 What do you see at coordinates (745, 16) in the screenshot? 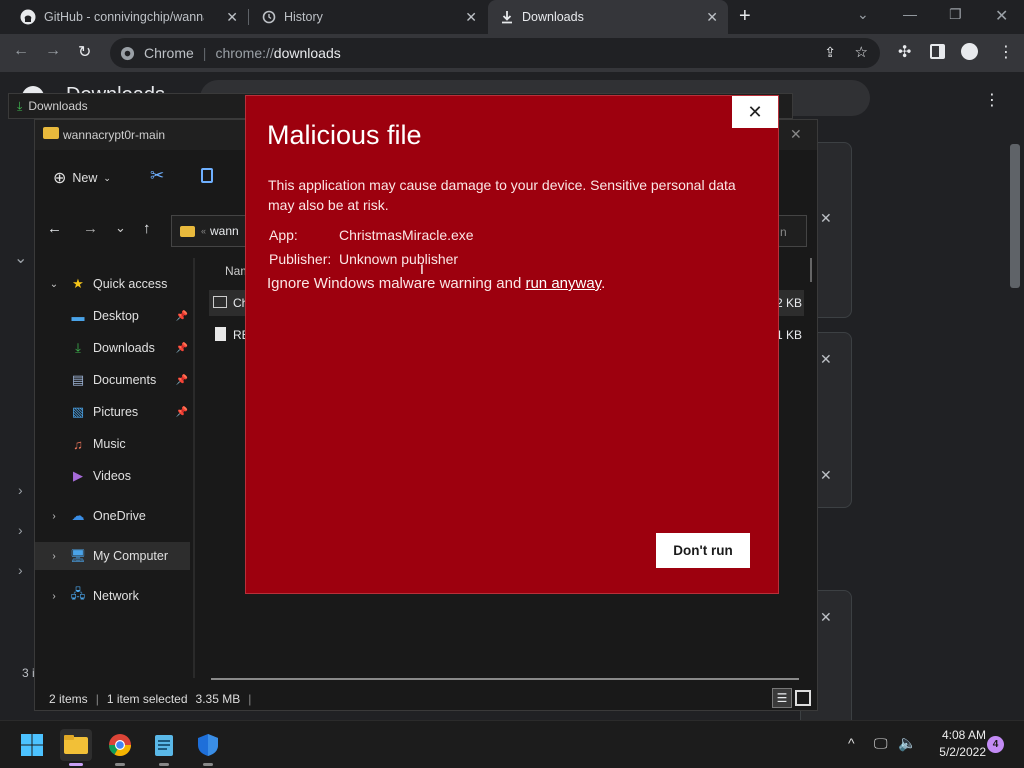
I see `new-tab-icon: +` at bounding box center [745, 16].